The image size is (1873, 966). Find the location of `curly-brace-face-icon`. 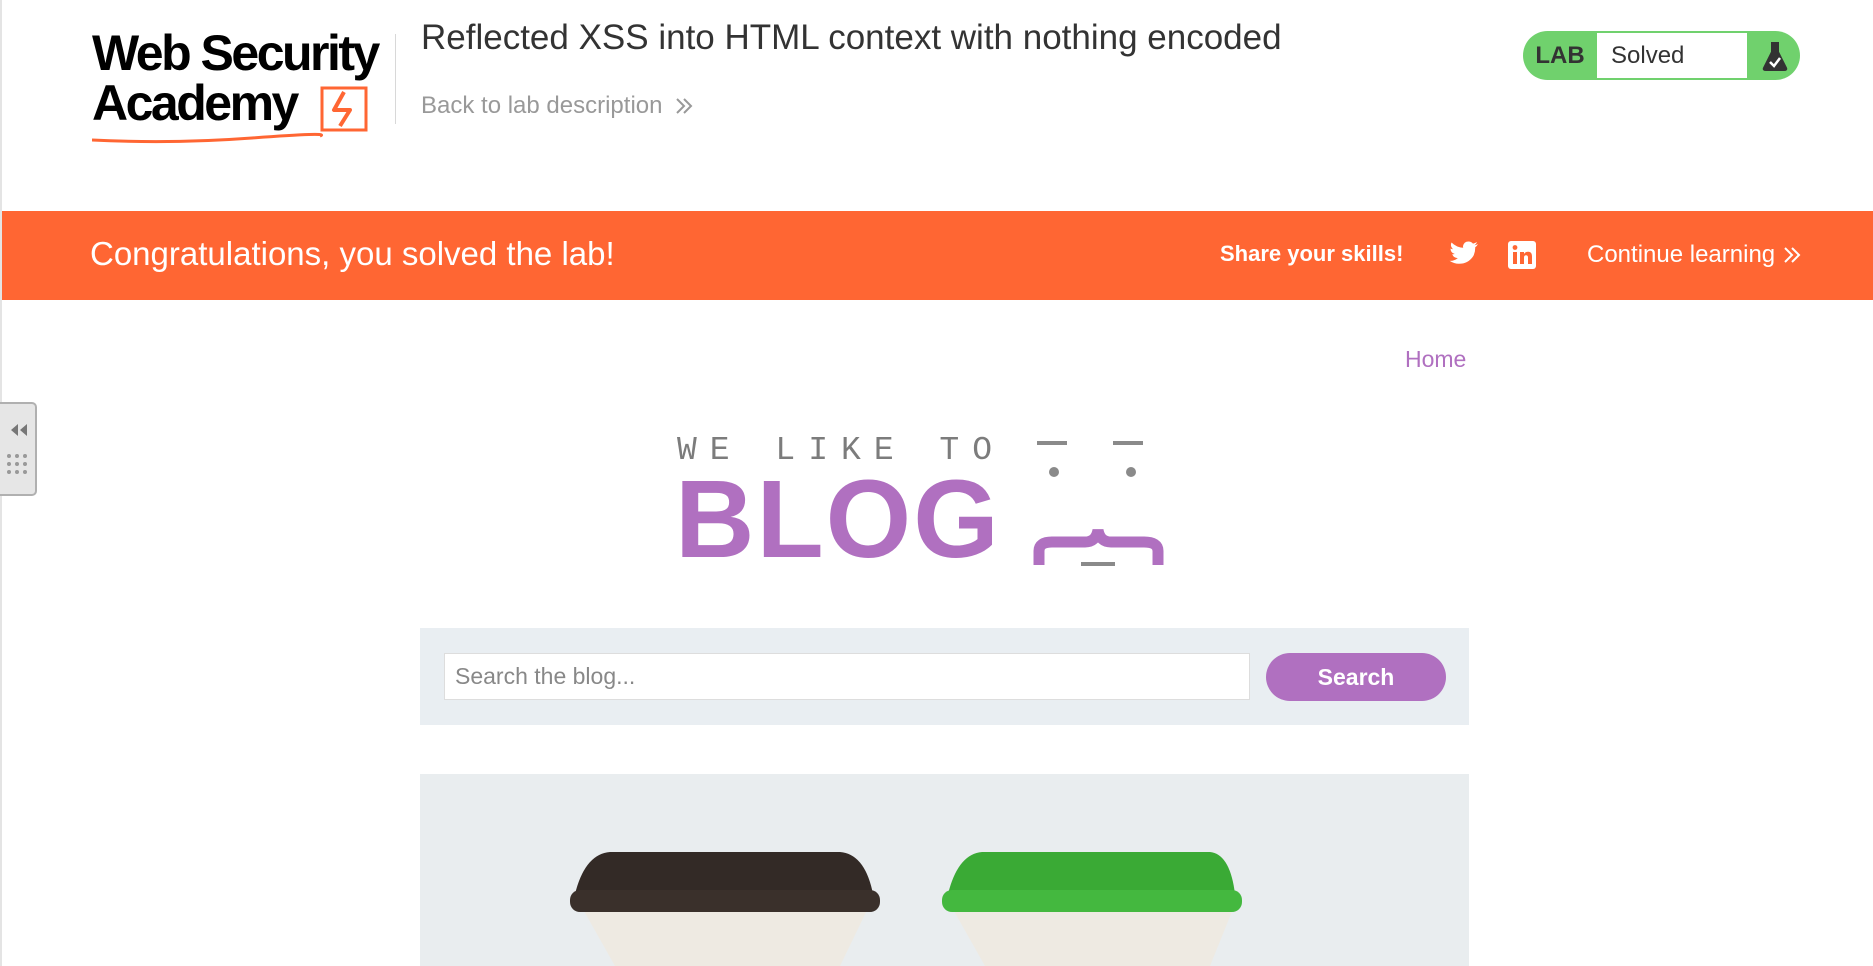

curly-brace-face-icon is located at coordinates (1098, 503).